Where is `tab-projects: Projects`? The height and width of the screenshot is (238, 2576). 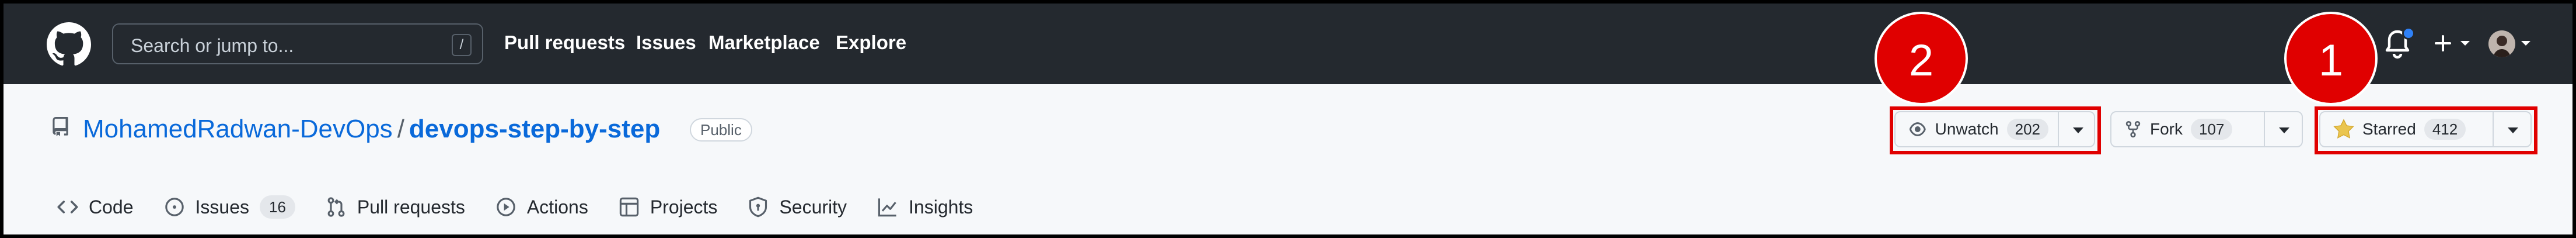
tab-projects: Projects is located at coordinates (668, 207).